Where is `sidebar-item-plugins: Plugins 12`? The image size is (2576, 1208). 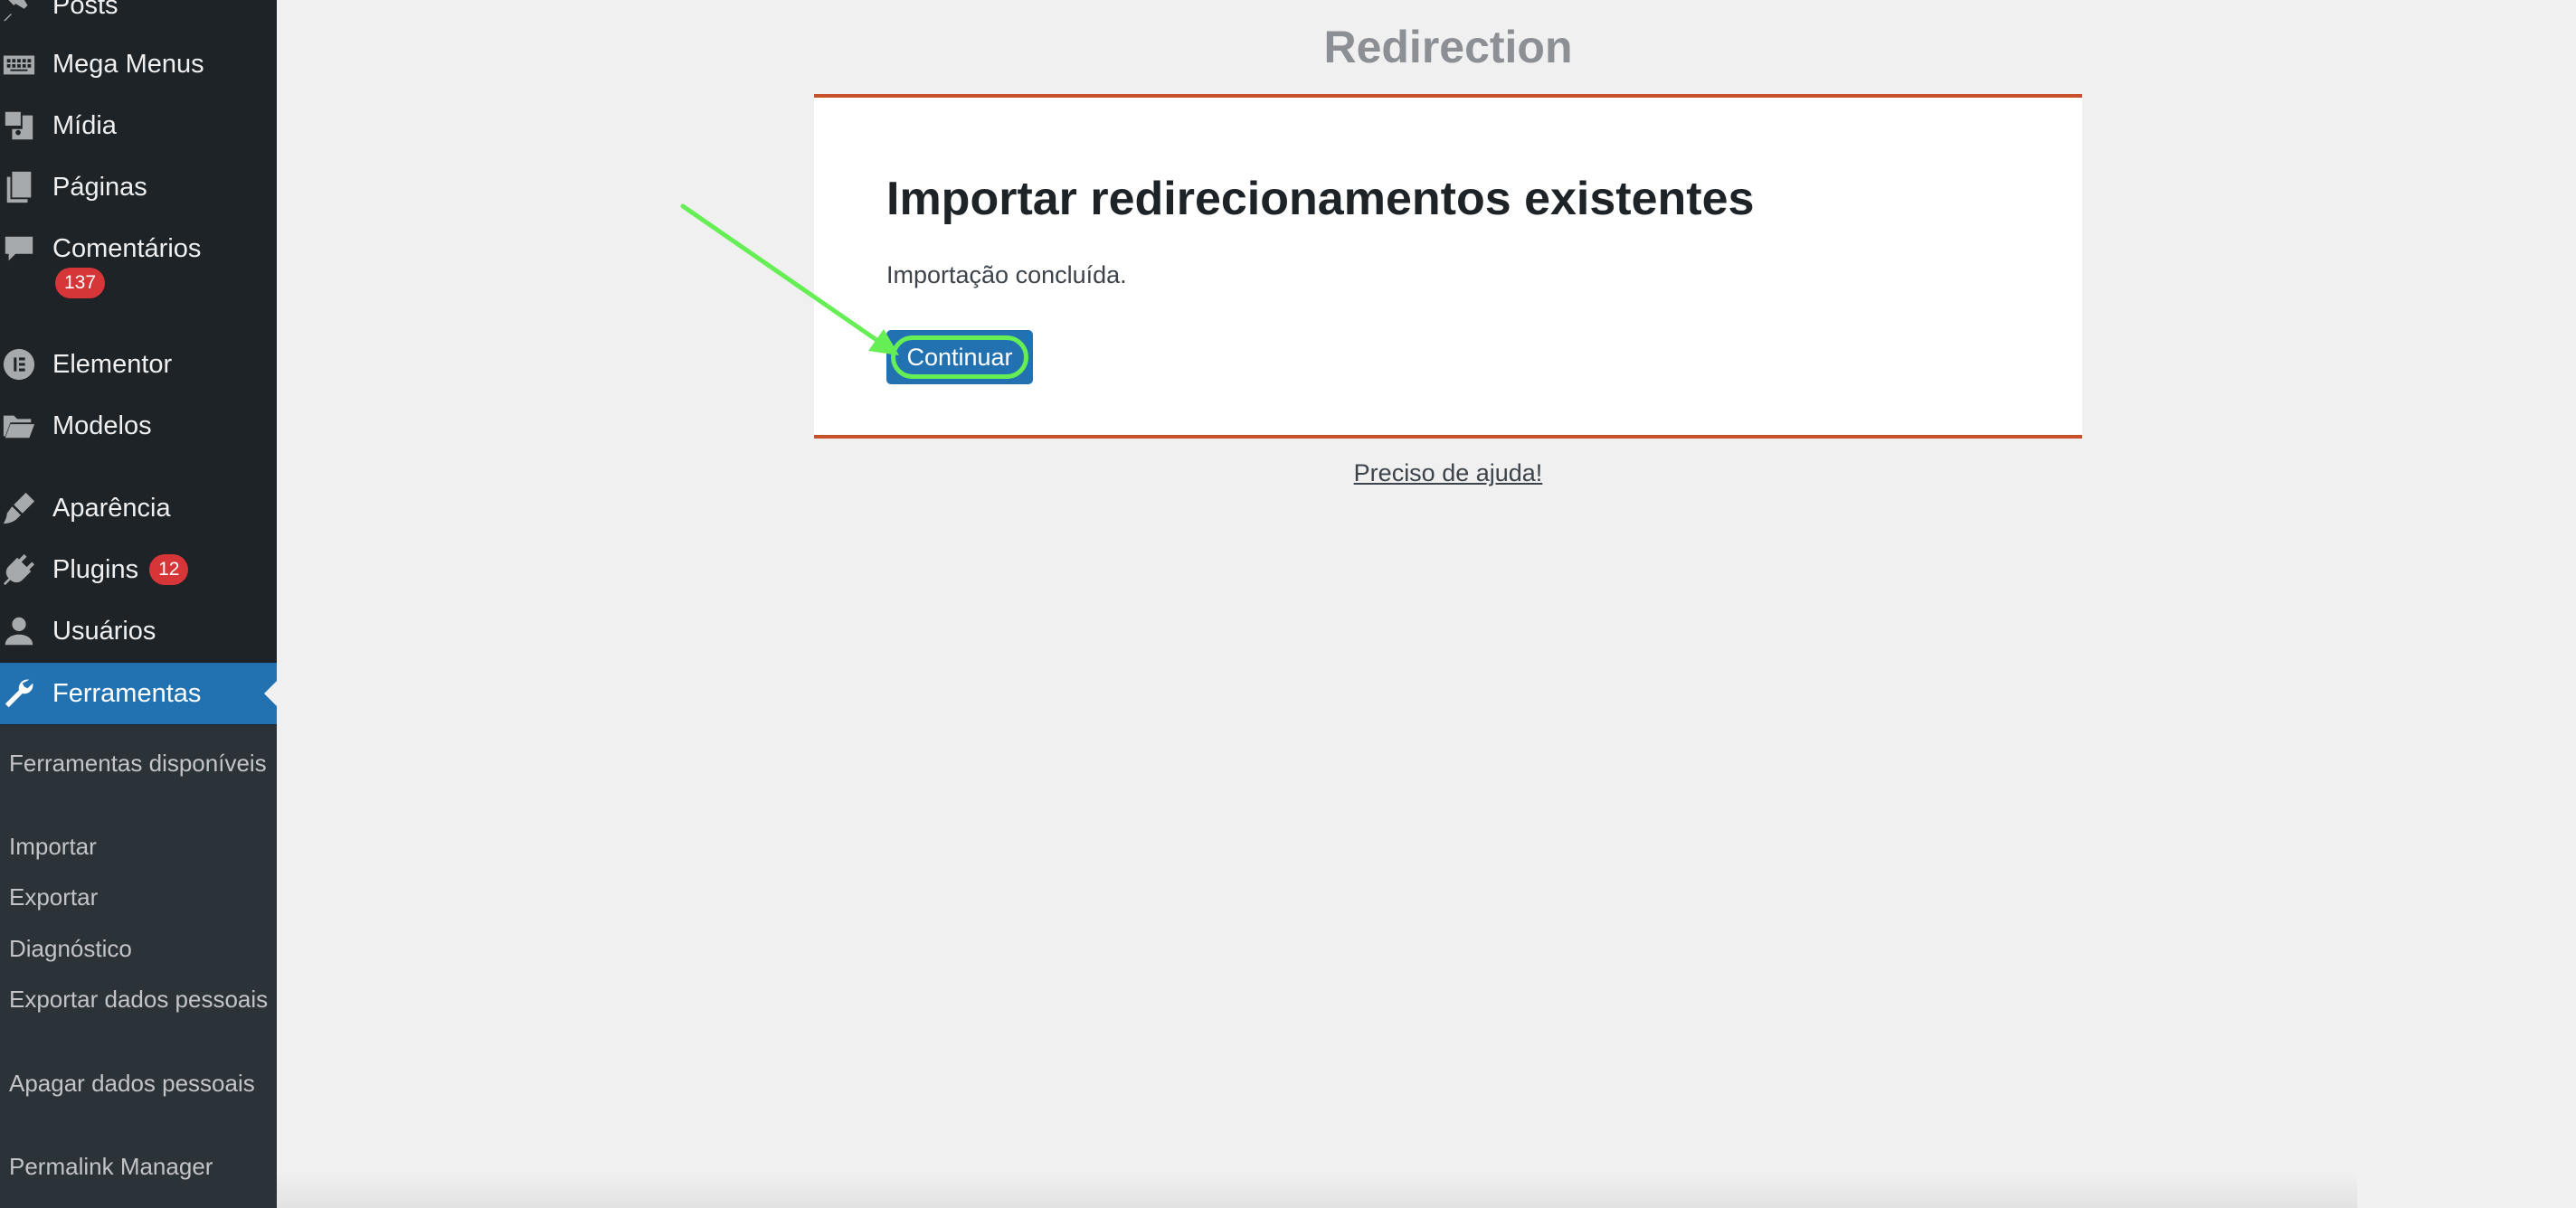 sidebar-item-plugins: Plugins 12 is located at coordinates (138, 570).